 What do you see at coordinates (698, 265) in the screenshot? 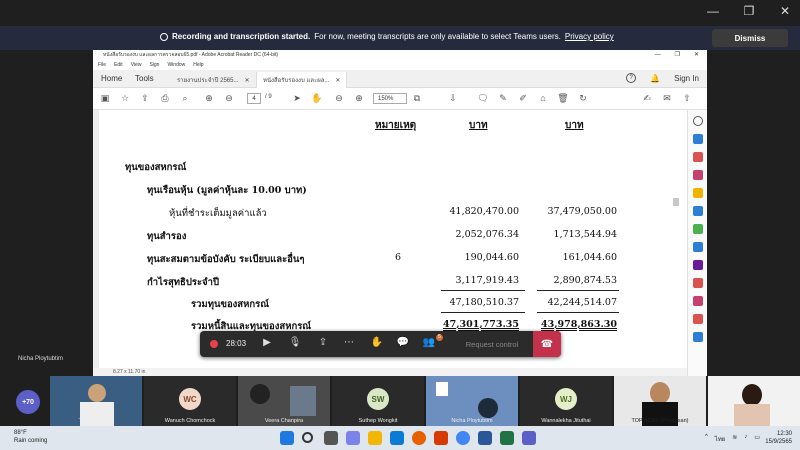
I see `protect-icon` at bounding box center [698, 265].